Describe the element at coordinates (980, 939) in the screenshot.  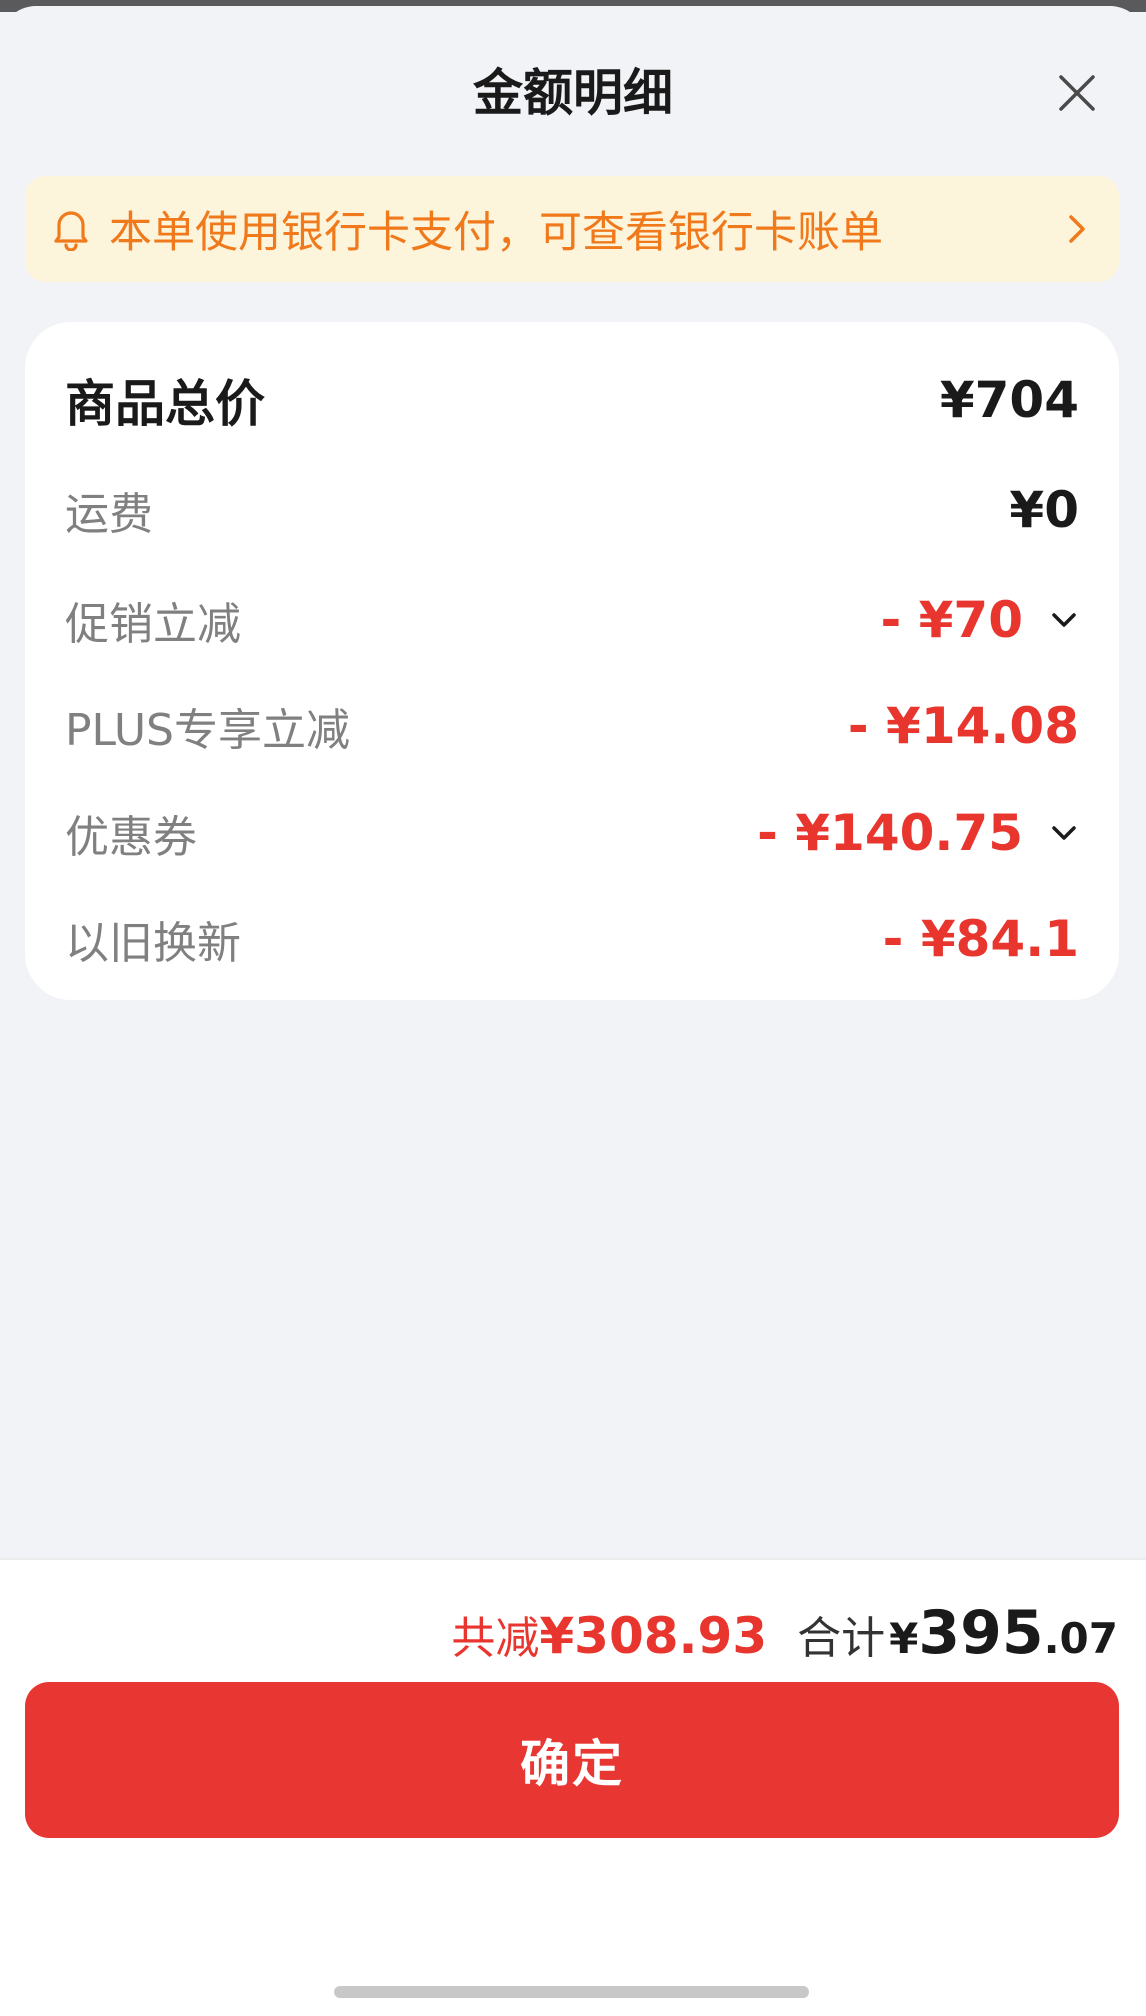
I see `trade-in-value: - ¥84.1` at that location.